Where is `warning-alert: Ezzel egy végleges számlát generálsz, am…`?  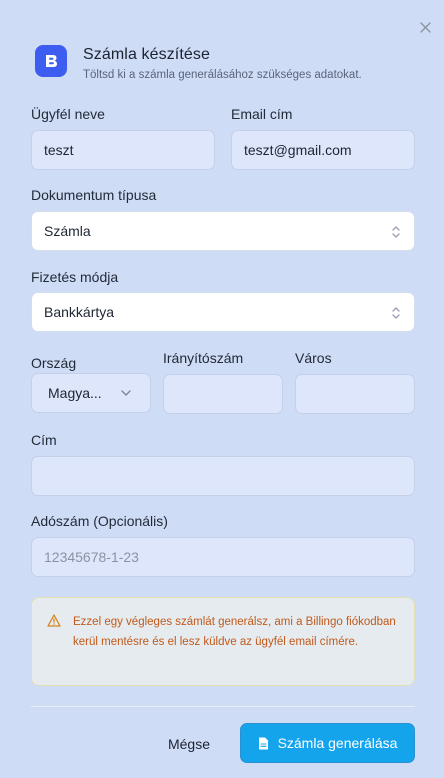 warning-alert: Ezzel egy végleges számlát generálsz, am… is located at coordinates (223, 641).